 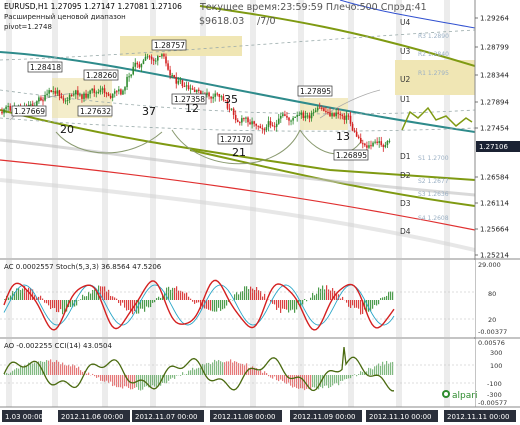 I want to click on channel-label: Расширенный ценовой диапазон, so click(x=65, y=17).